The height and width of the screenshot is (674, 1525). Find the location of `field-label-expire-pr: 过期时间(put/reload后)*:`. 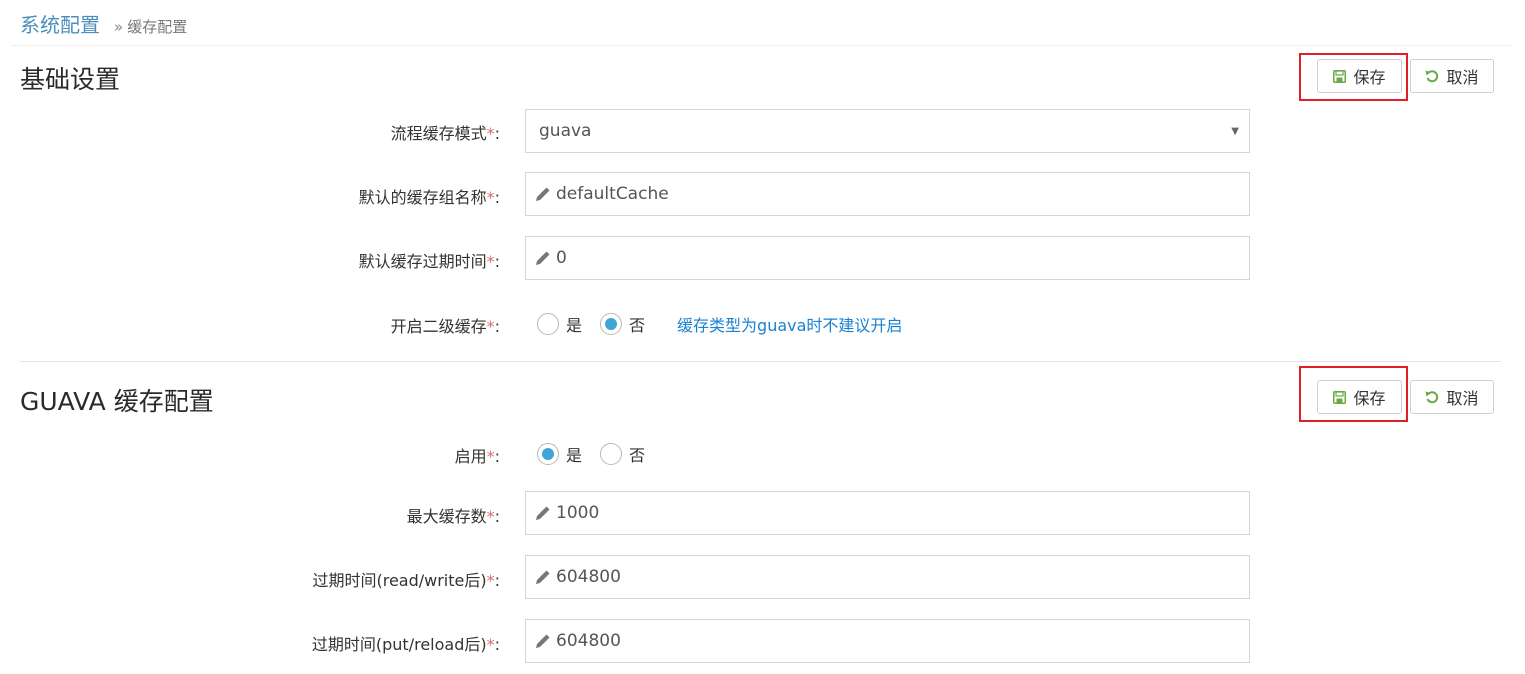

field-label-expire-pr: 过期时间(put/reload后)*: is located at coordinates (405, 644).